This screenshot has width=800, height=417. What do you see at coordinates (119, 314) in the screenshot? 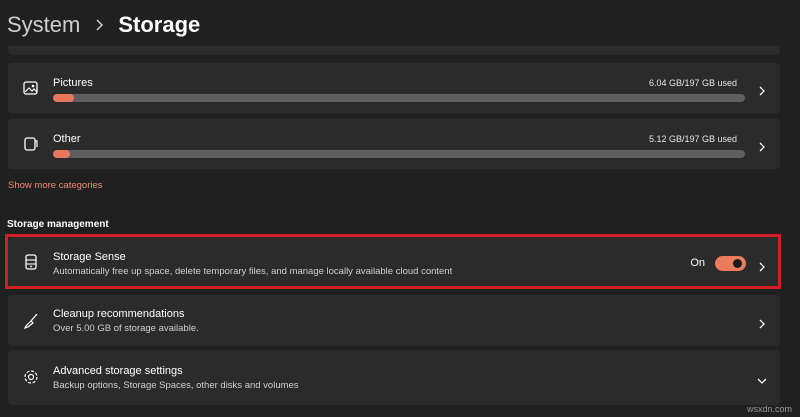
I see `cleanup-title: Cleanup recommendations` at bounding box center [119, 314].